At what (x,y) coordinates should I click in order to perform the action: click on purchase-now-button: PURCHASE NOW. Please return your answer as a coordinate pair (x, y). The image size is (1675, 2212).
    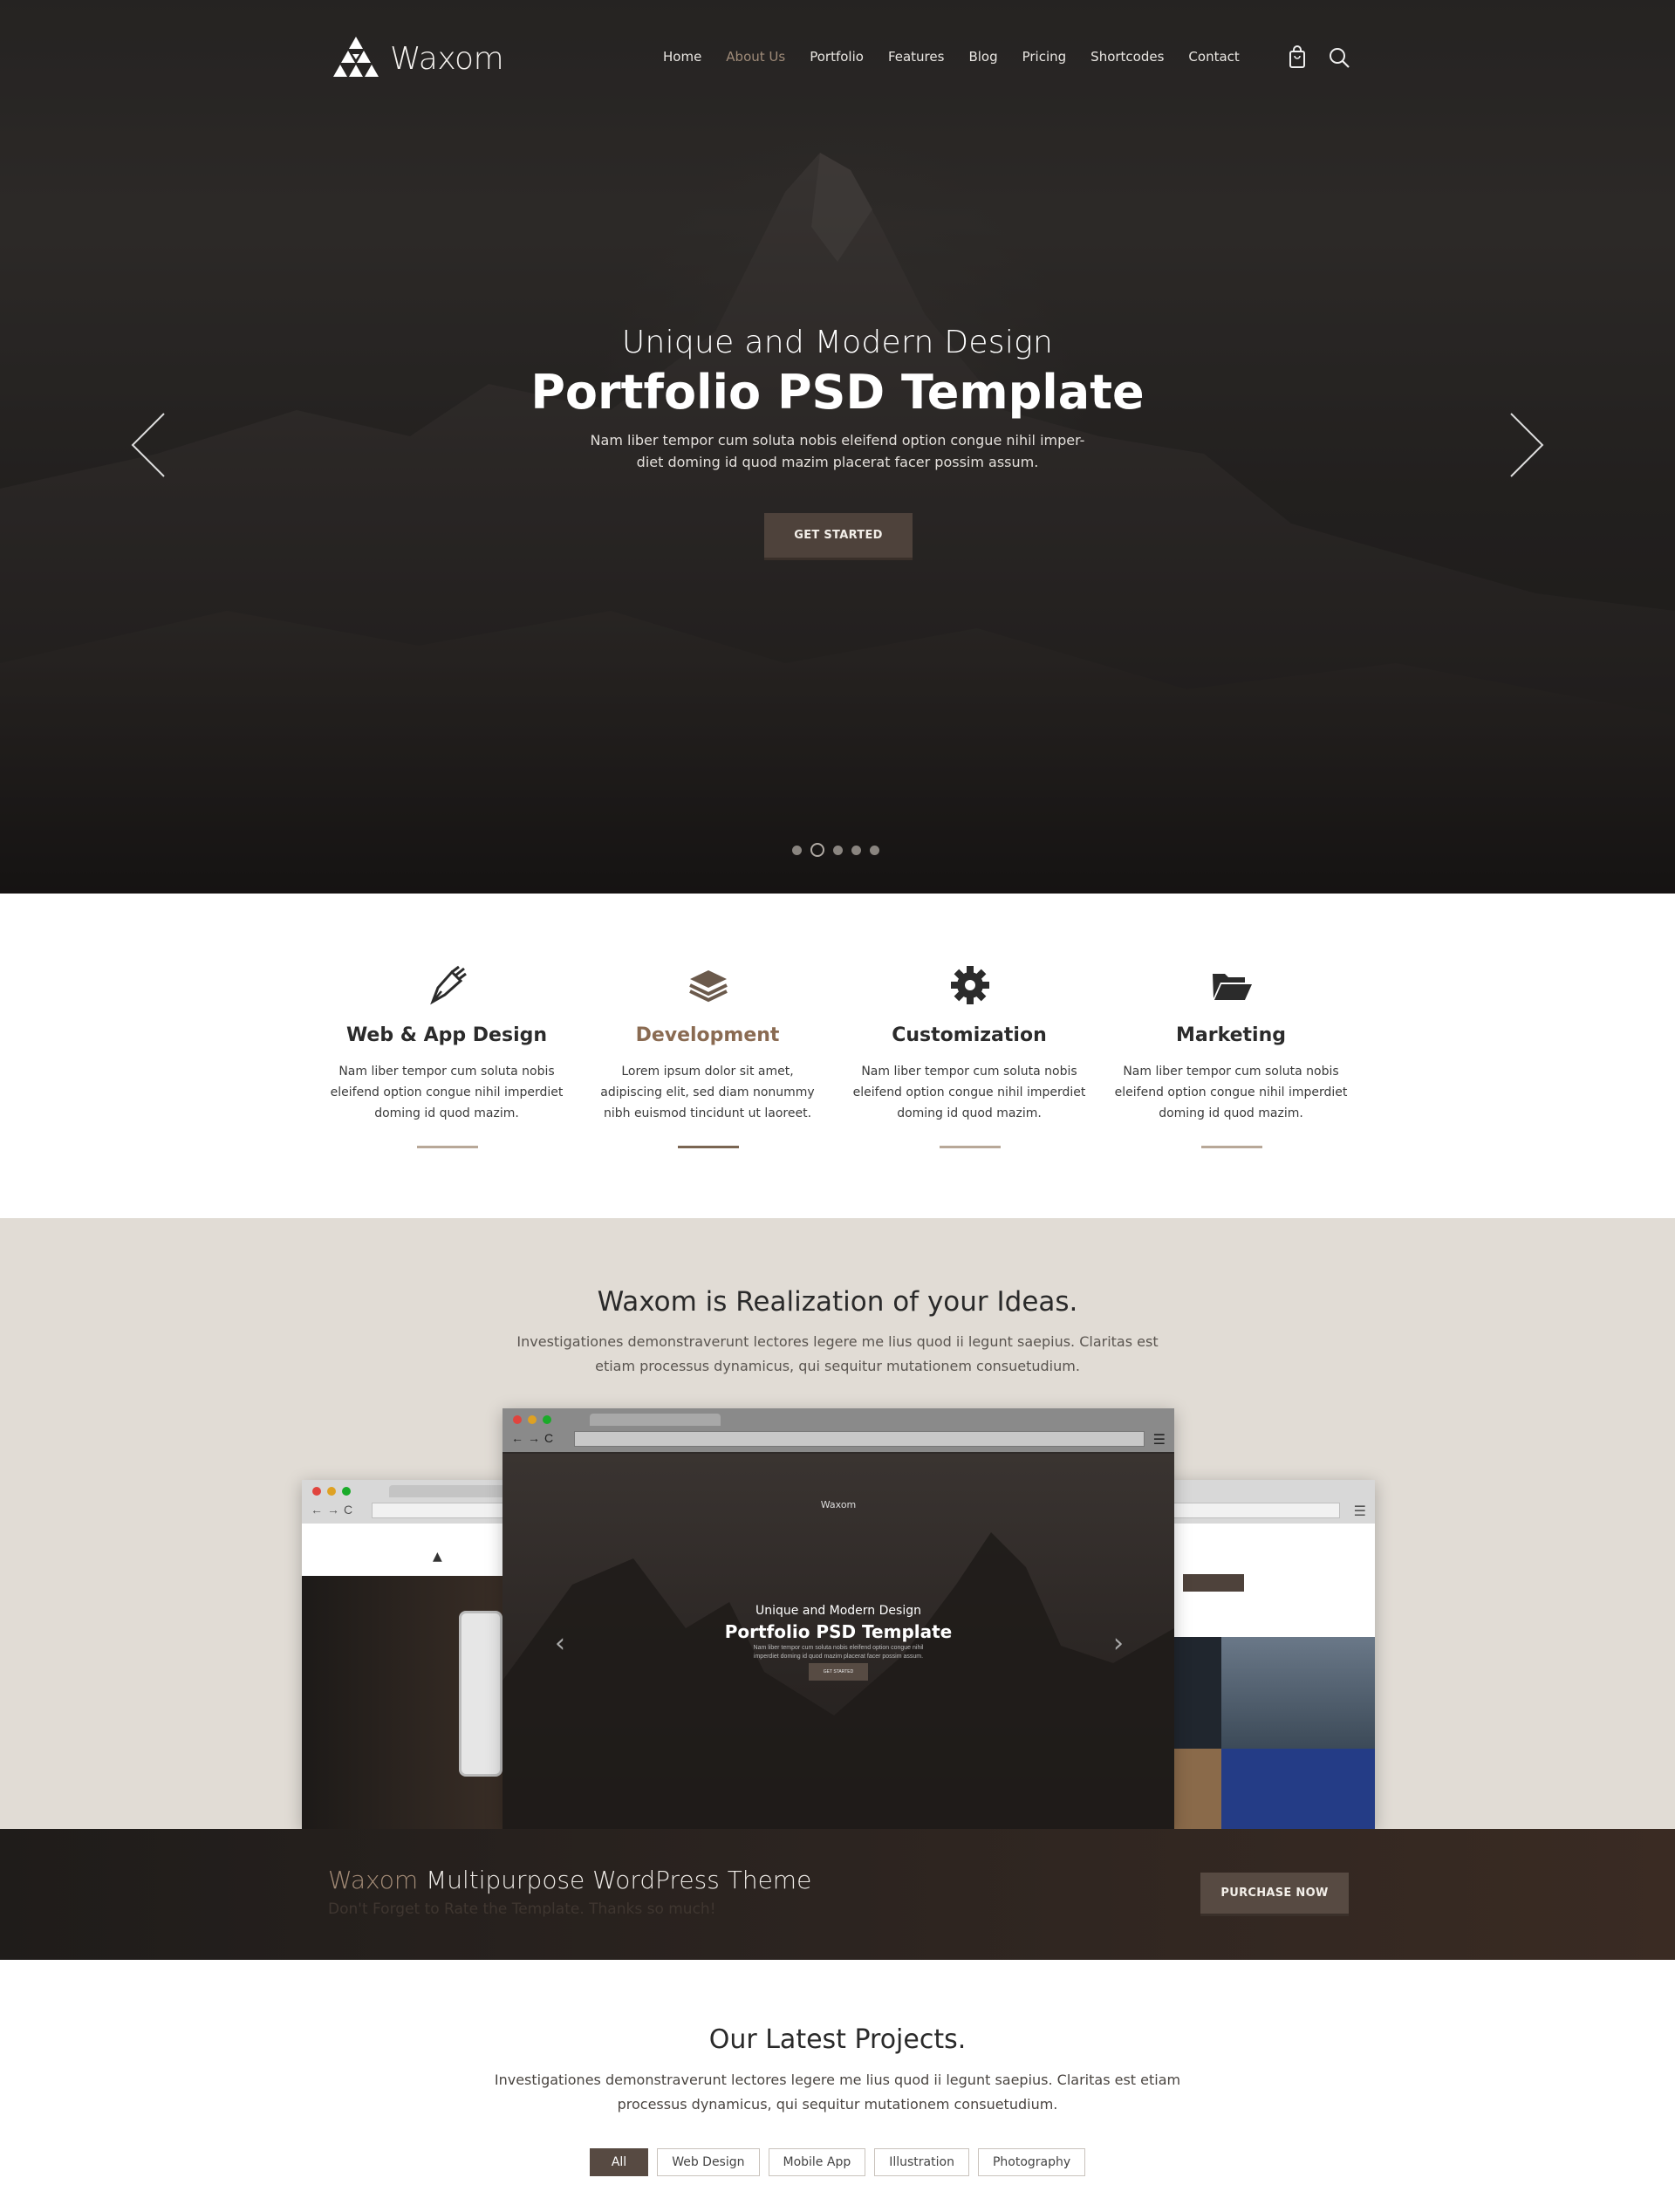
    Looking at the image, I should click on (1274, 1894).